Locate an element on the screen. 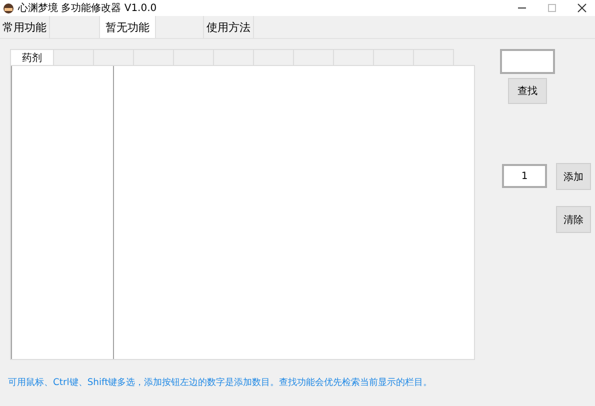 Image resolution: width=595 pixels, height=406 pixels. search-field is located at coordinates (527, 61).